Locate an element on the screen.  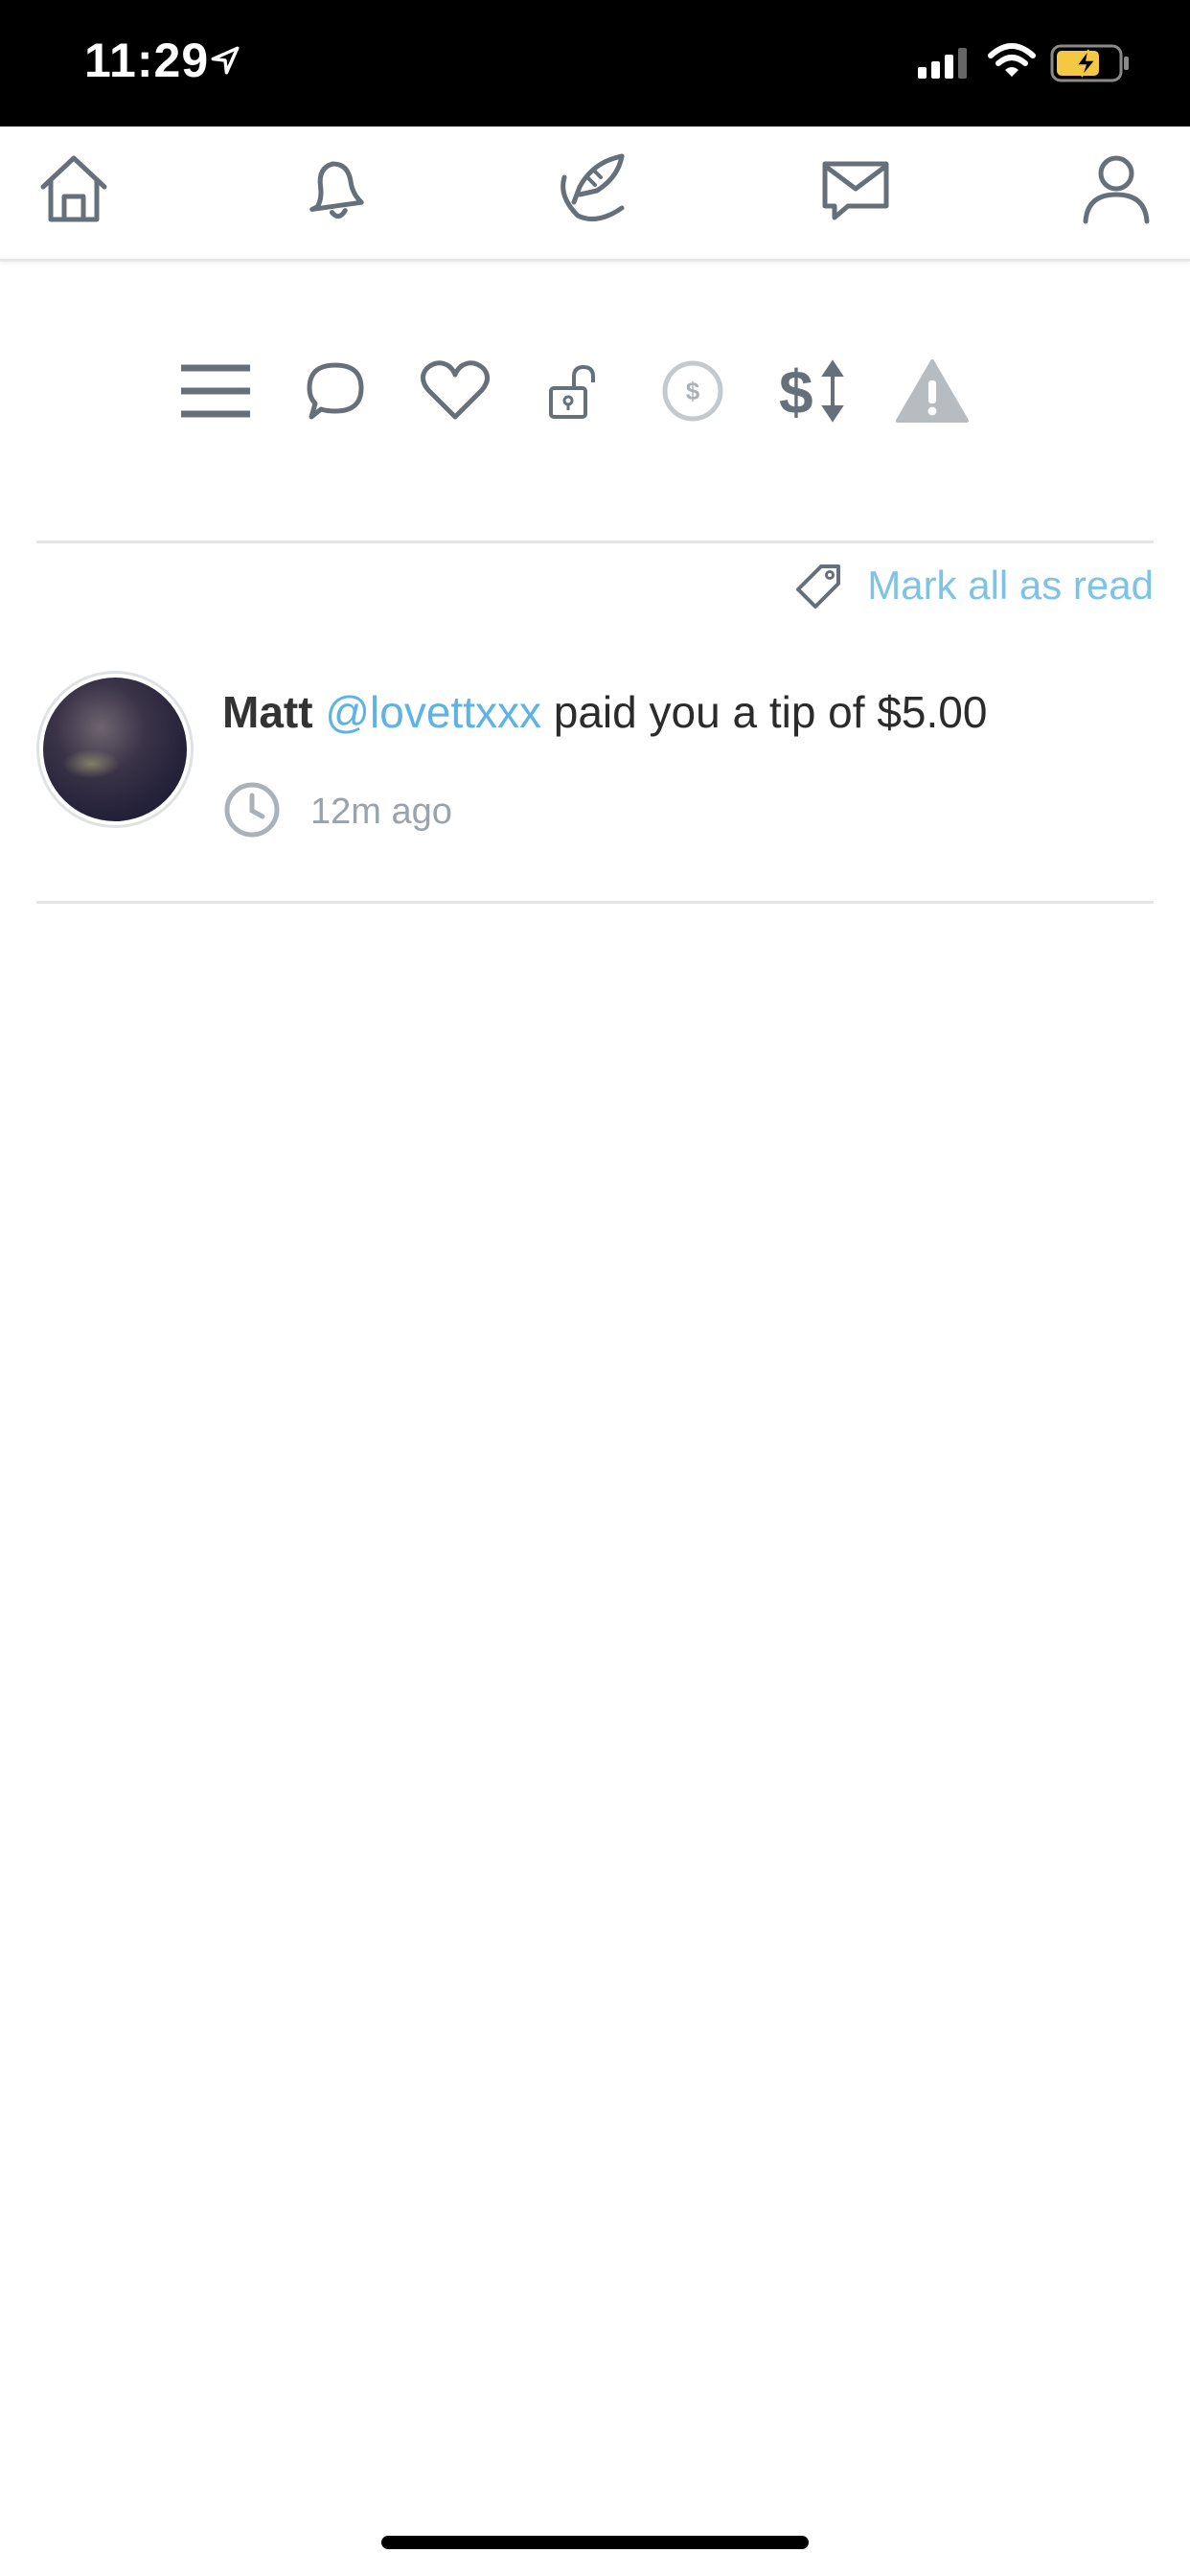
avatar is located at coordinates (115, 749).